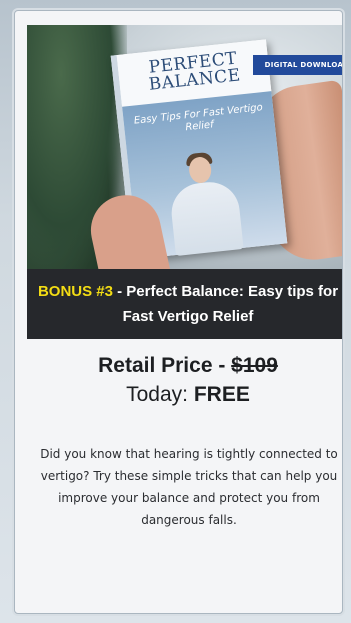 The height and width of the screenshot is (623, 351). Describe the element at coordinates (184, 380) in the screenshot. I see `price-block: Retail Price - $109 Today: FREE` at that location.